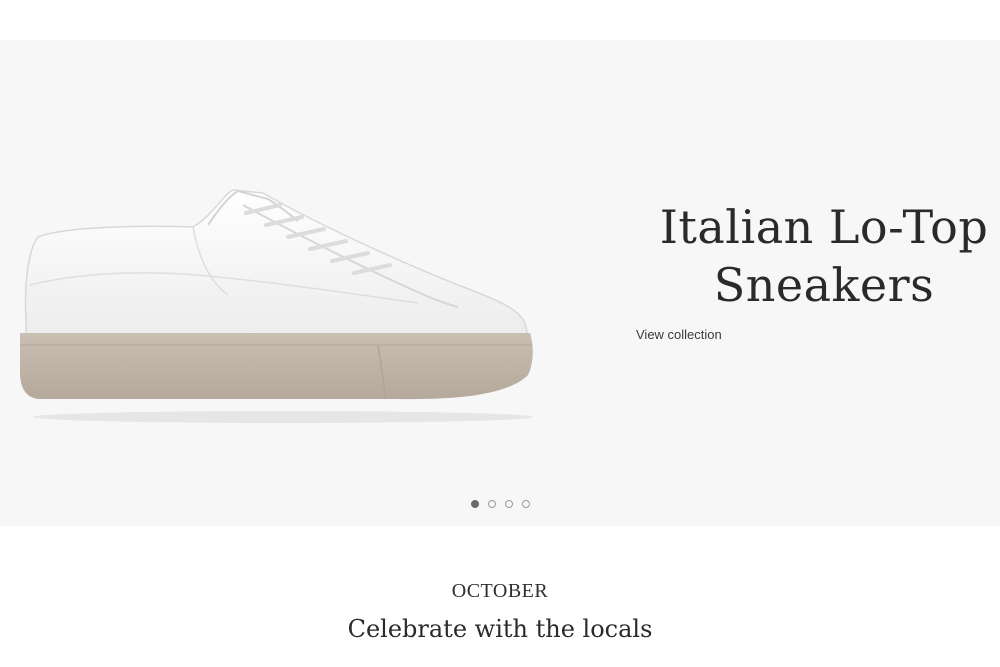  Describe the element at coordinates (679, 334) in the screenshot. I see `view-collection-link: View collection` at that location.